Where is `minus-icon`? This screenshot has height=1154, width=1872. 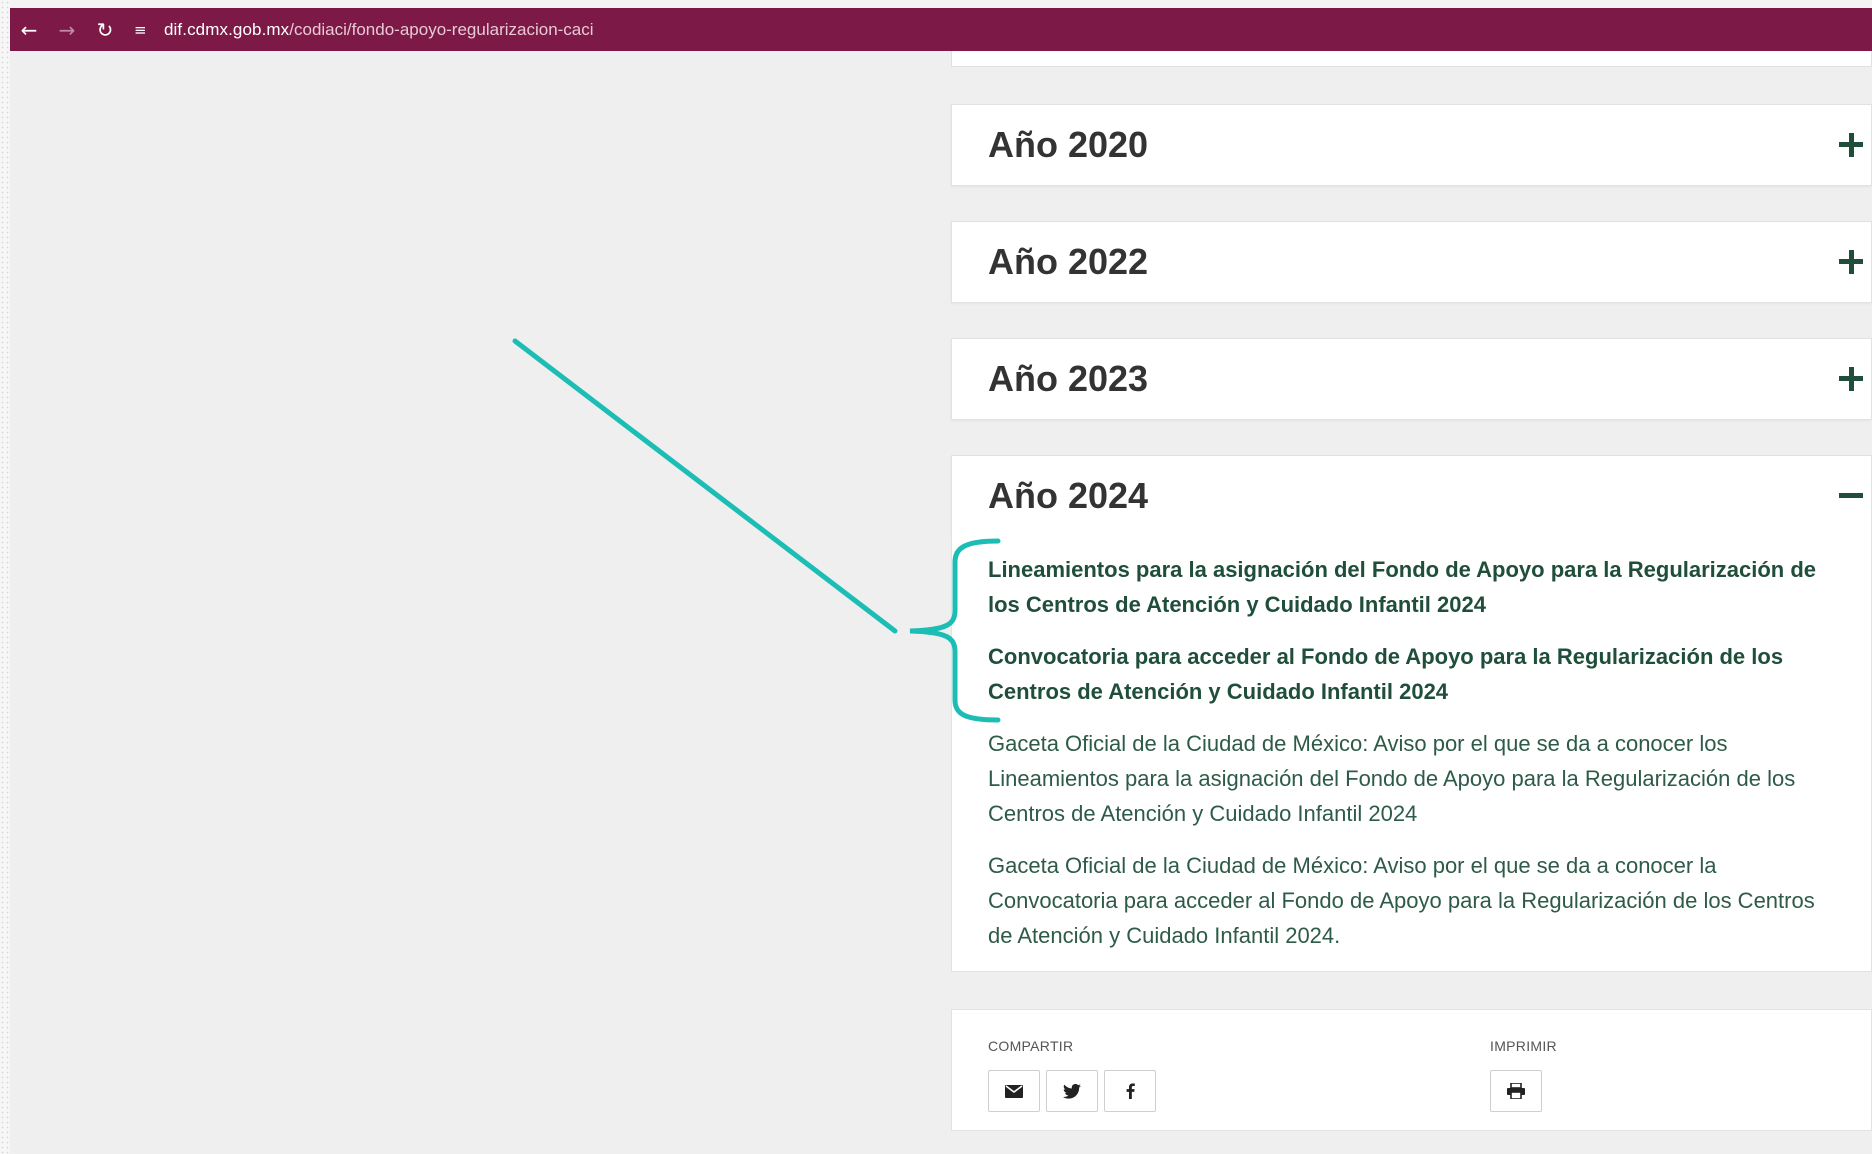 minus-icon is located at coordinates (1851, 496).